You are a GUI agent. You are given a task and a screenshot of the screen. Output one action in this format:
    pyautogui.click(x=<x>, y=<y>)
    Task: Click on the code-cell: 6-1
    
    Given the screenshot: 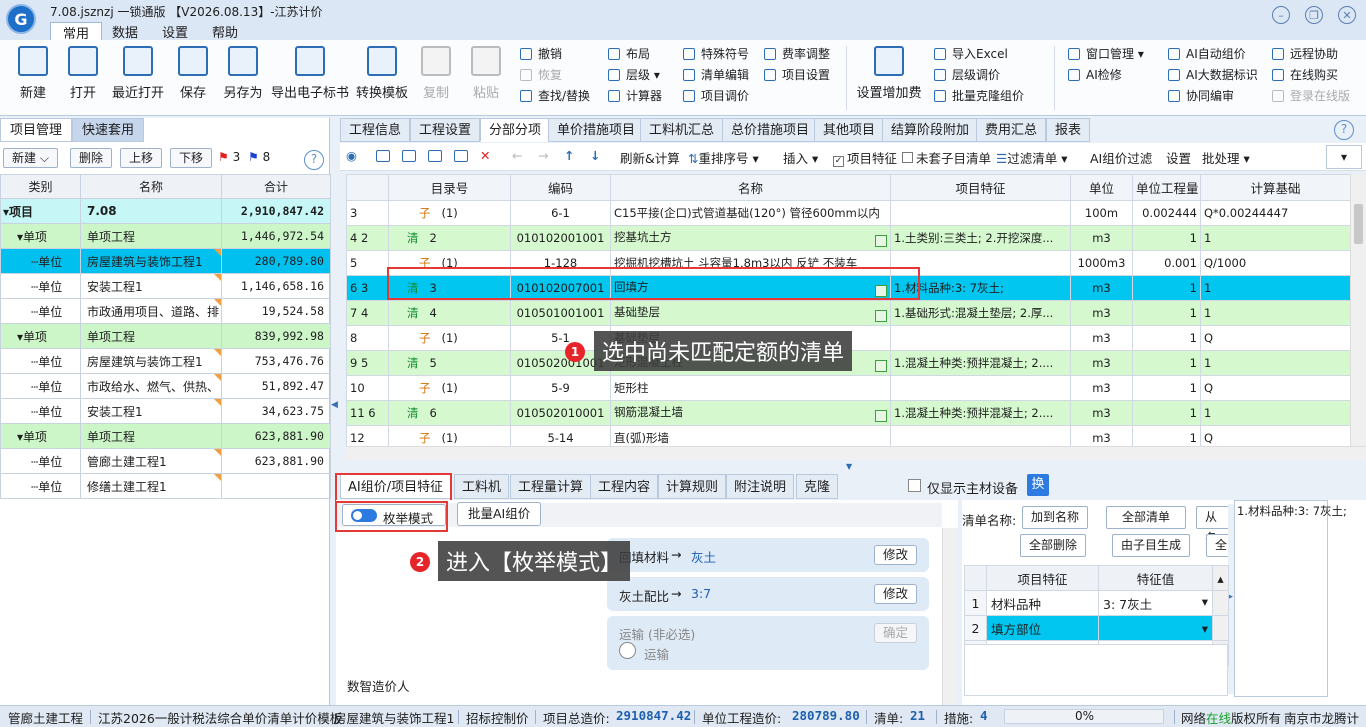 What is the action you would take?
    pyautogui.click(x=560, y=213)
    